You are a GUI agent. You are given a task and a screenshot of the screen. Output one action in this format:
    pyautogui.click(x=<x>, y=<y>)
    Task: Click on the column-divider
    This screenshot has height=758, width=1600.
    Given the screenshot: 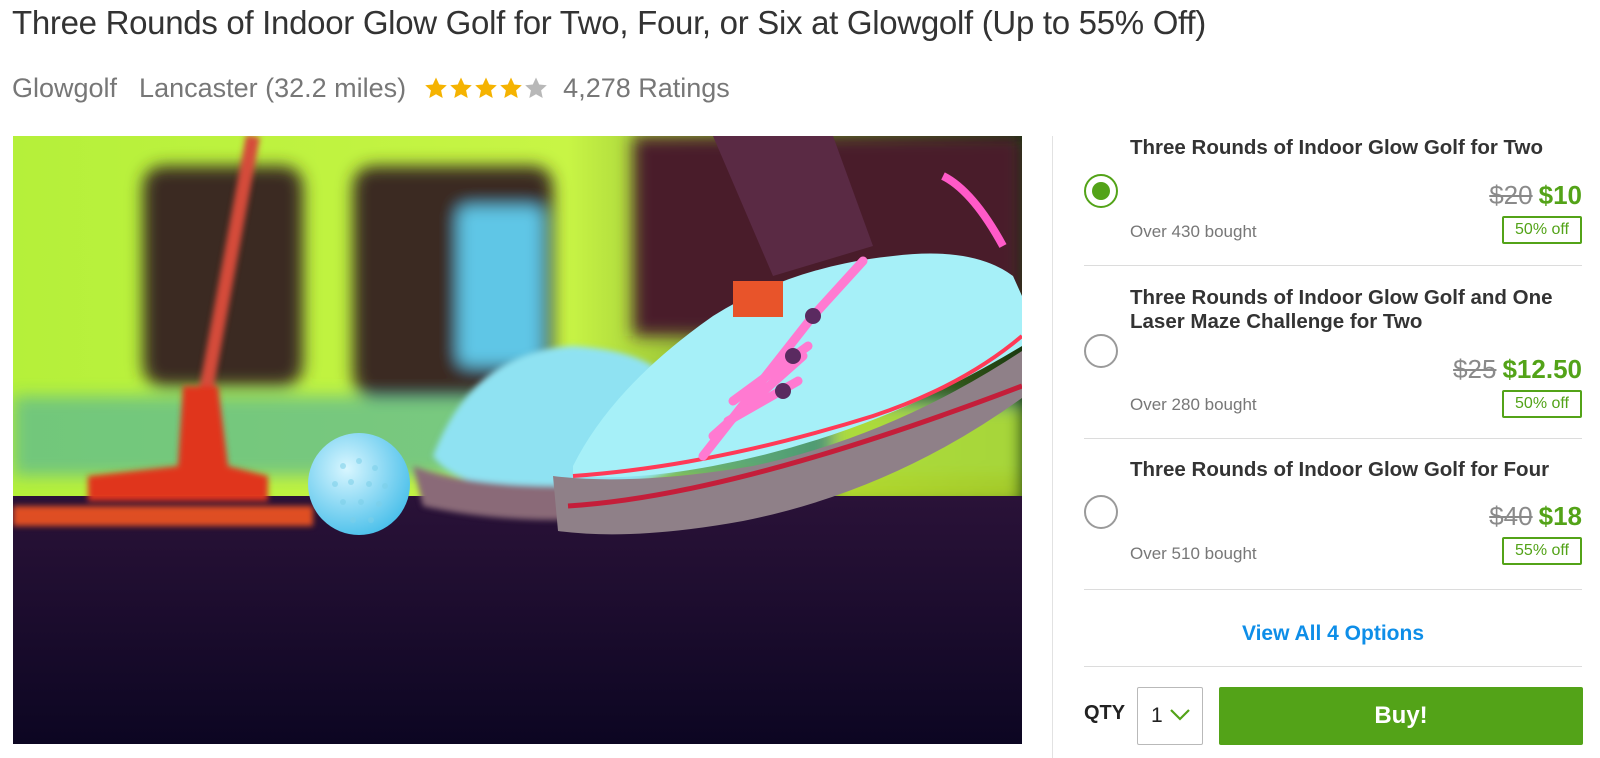 What is the action you would take?
    pyautogui.click(x=1052, y=447)
    